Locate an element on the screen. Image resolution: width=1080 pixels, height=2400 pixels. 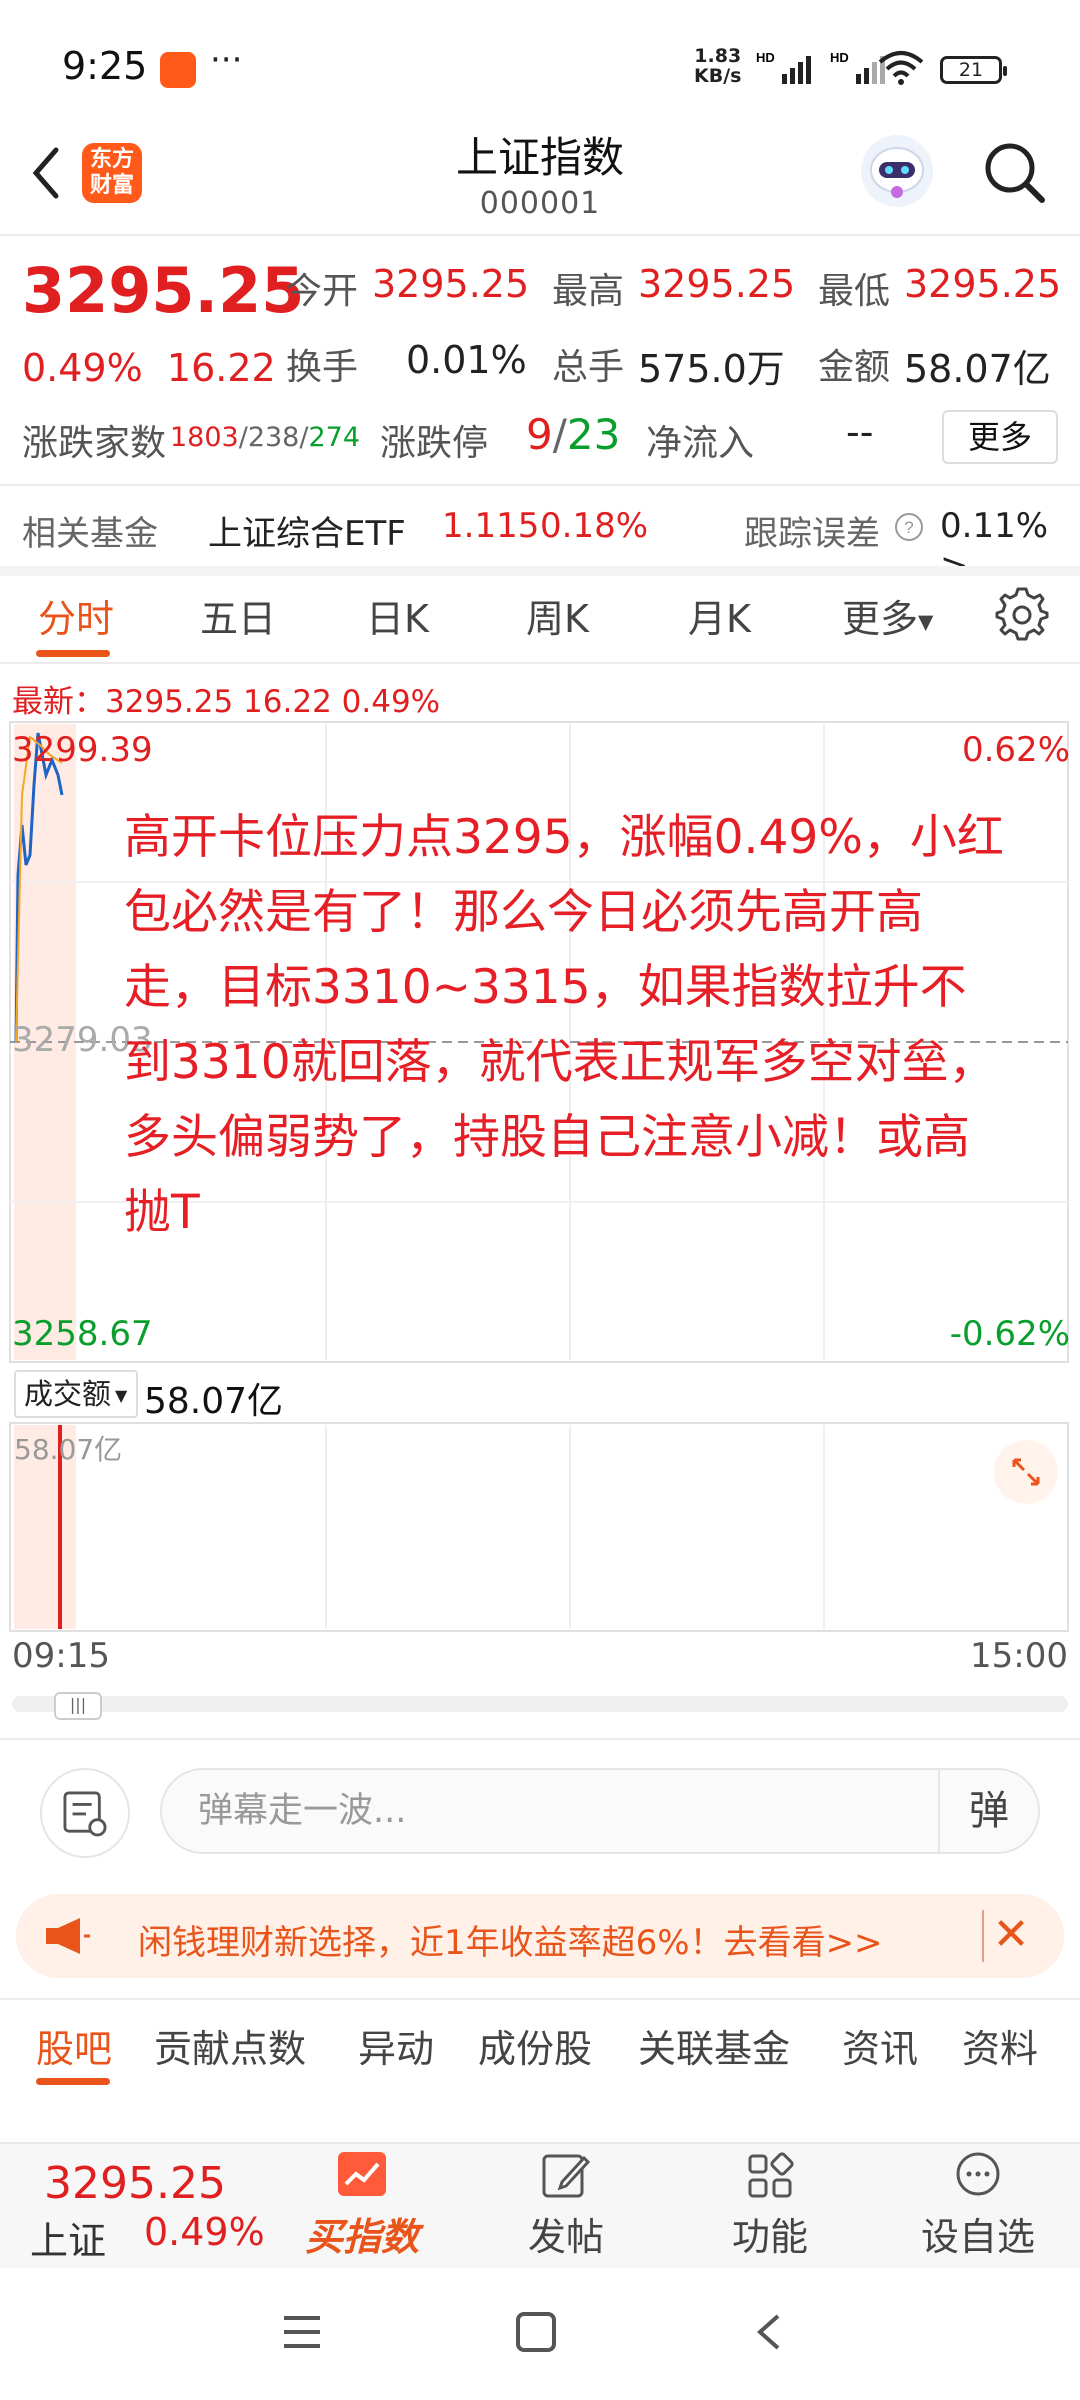
index-change: 0.49% 16.22 is located at coordinates (149, 368).